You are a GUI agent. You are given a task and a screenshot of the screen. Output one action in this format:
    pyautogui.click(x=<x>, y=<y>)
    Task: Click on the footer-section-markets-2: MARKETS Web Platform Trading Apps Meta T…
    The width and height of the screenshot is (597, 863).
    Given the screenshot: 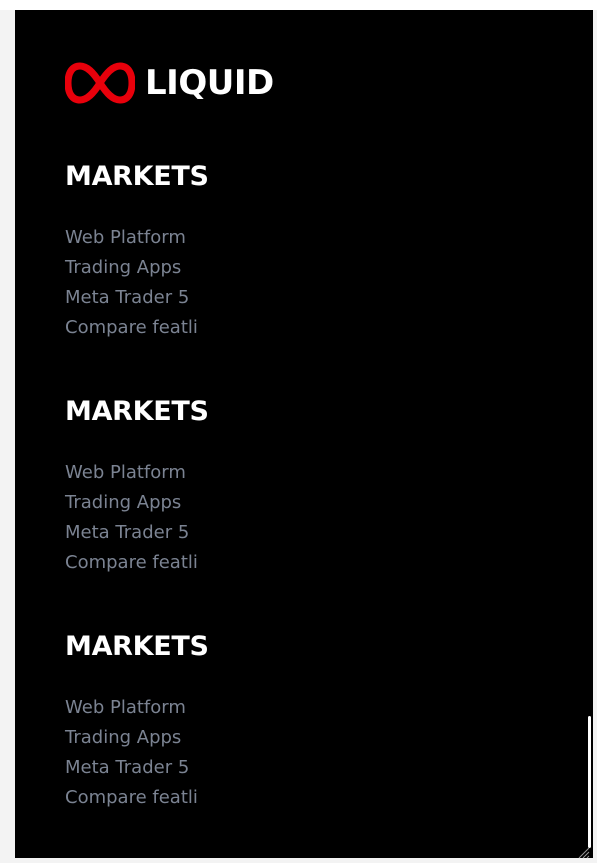 What is the action you would take?
    pyautogui.click(x=137, y=486)
    